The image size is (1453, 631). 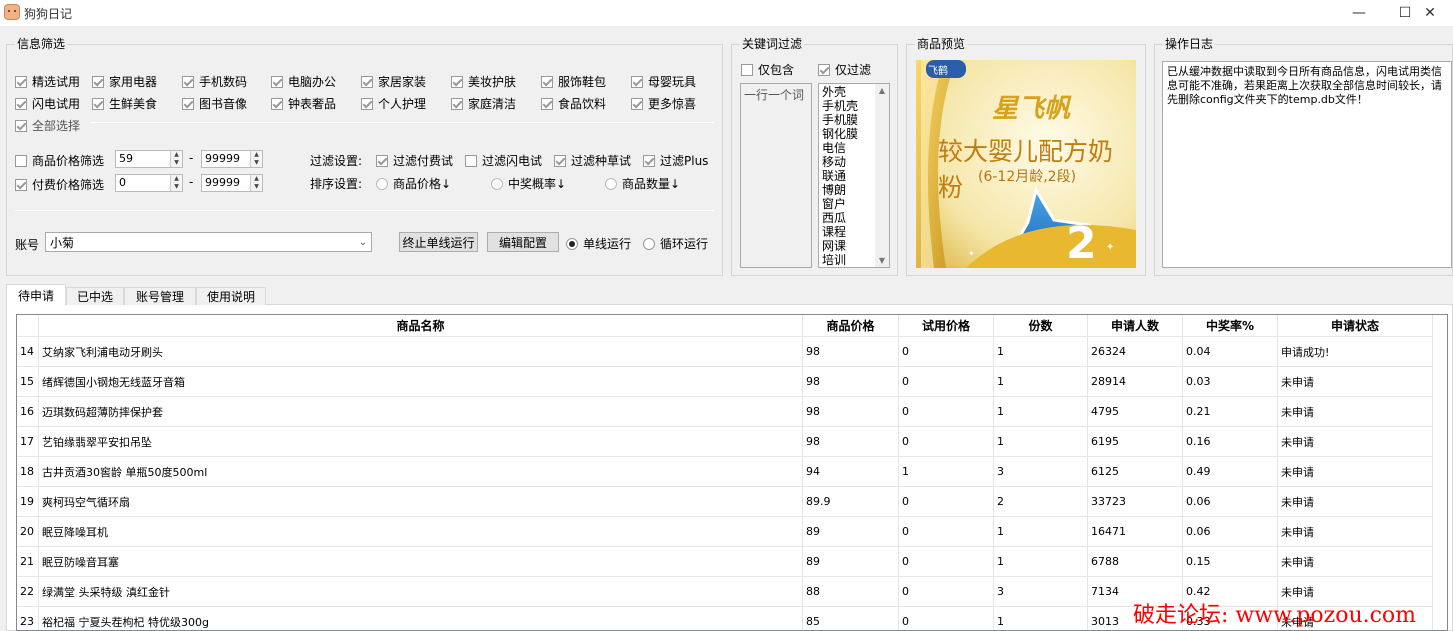 What do you see at coordinates (160, 296) in the screenshot?
I see `tab-account-management: 账号管理` at bounding box center [160, 296].